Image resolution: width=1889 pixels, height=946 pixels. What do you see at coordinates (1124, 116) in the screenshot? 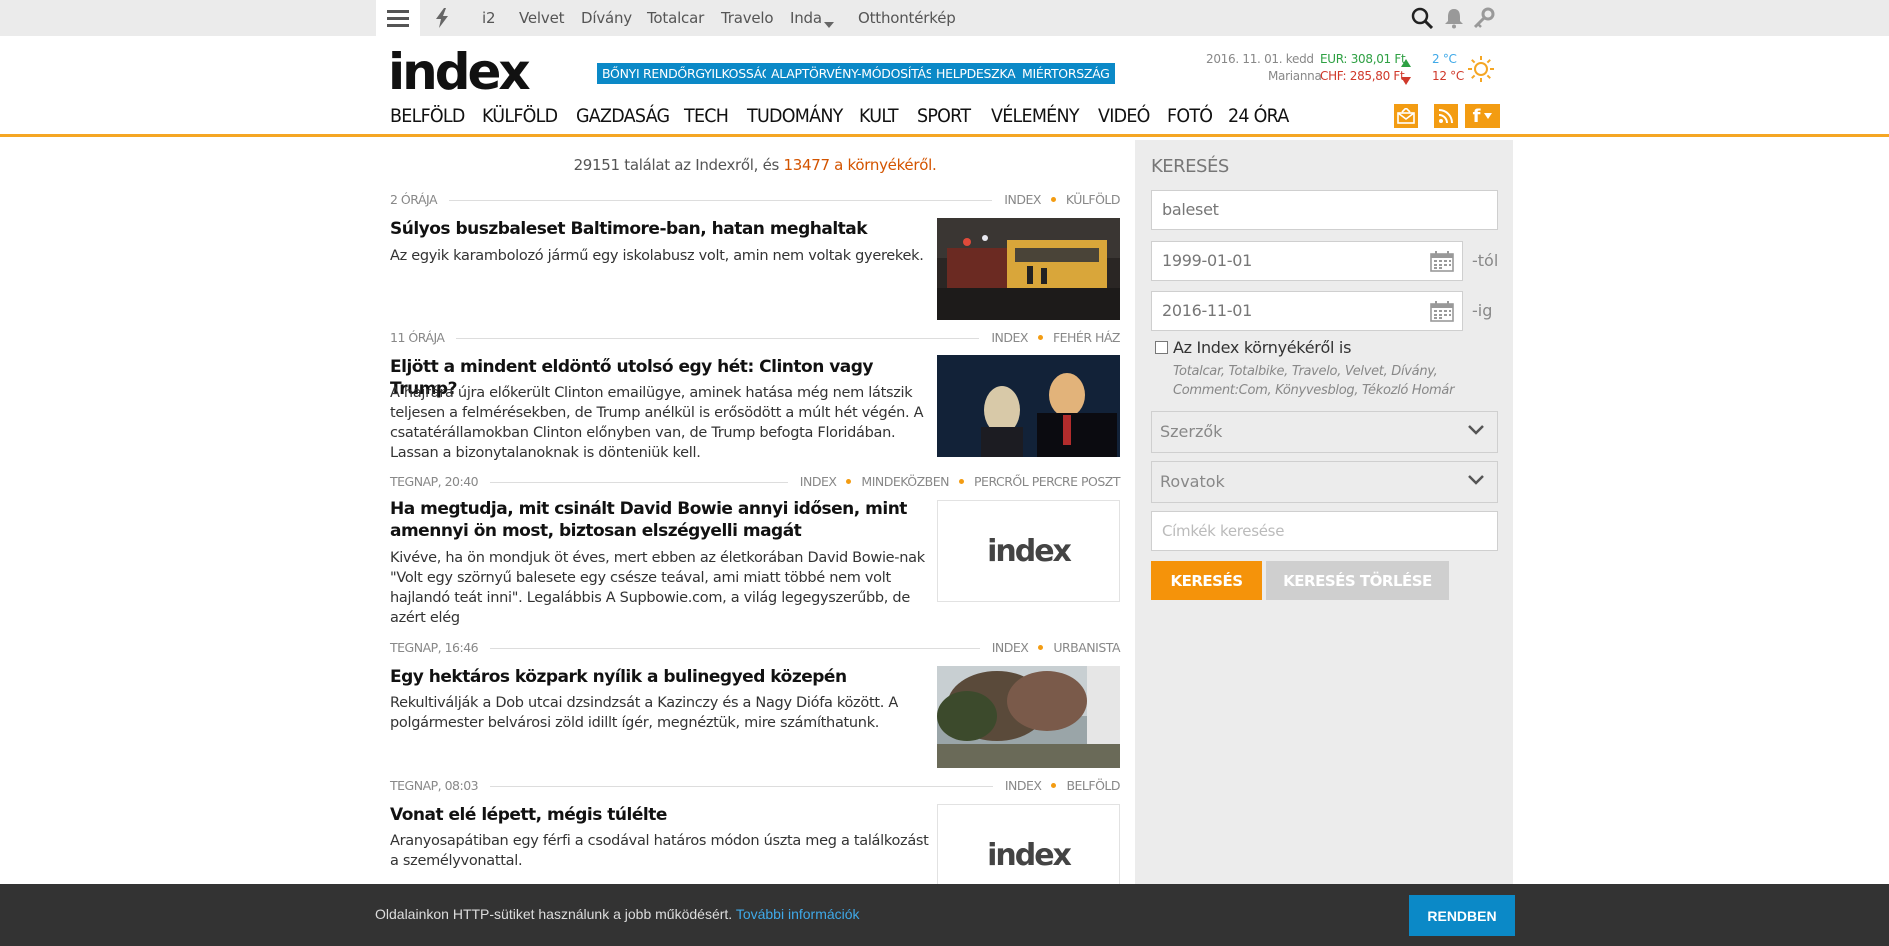
I see `nav-video: VIDEÓ` at bounding box center [1124, 116].